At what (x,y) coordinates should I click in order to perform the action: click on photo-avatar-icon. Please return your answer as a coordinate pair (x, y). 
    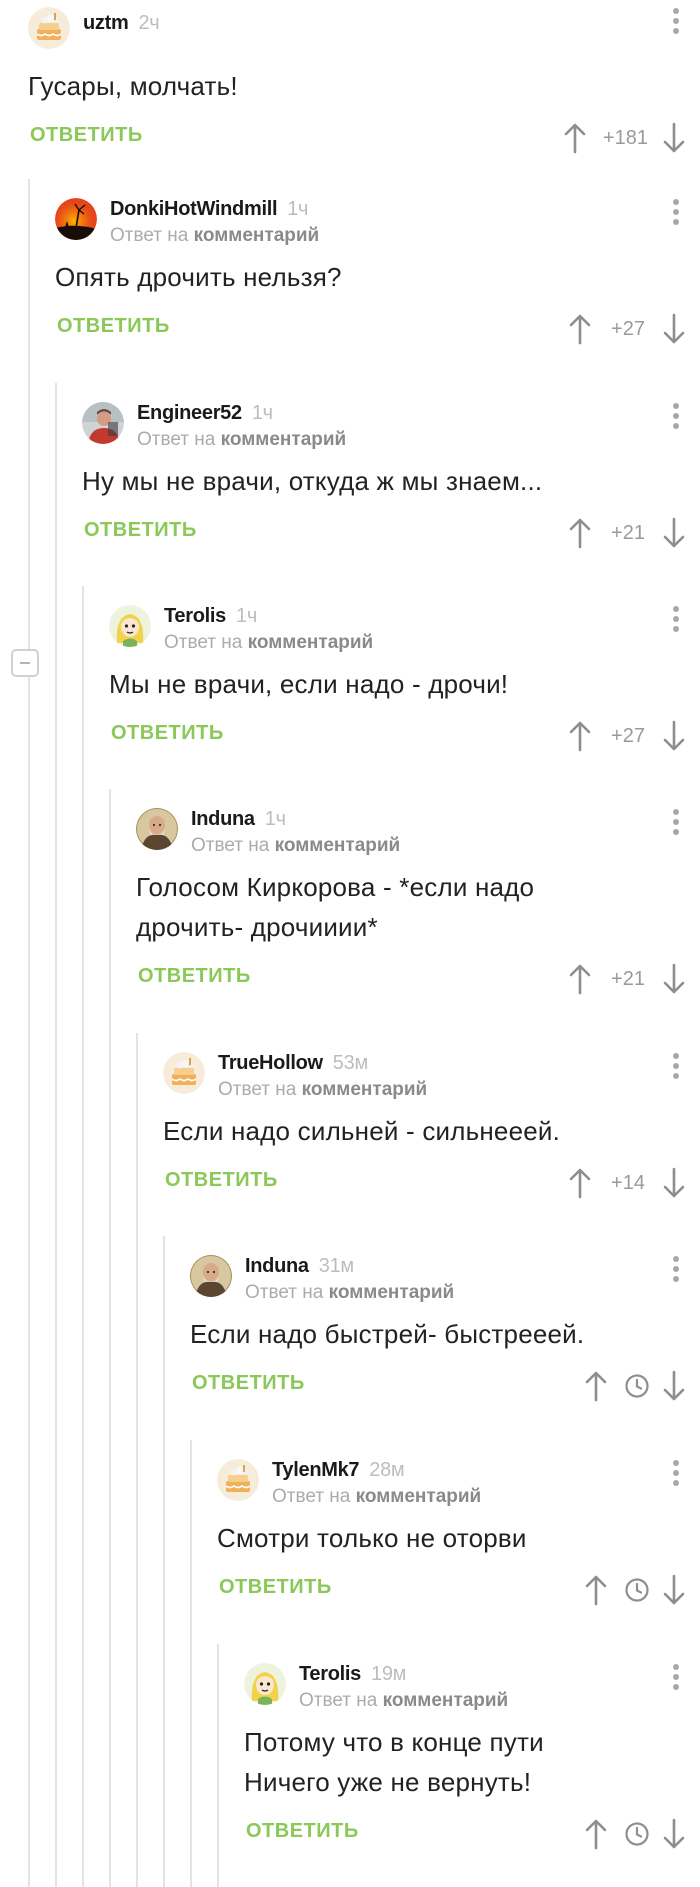
    Looking at the image, I should click on (103, 423).